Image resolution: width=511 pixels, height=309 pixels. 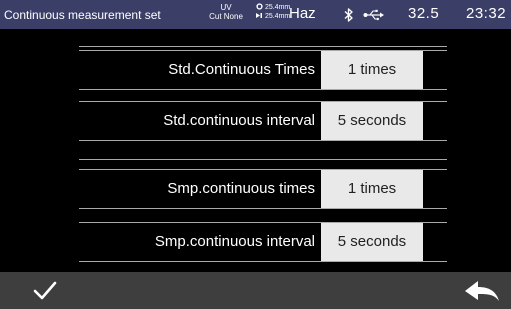 I want to click on usb-icon, so click(x=373, y=15).